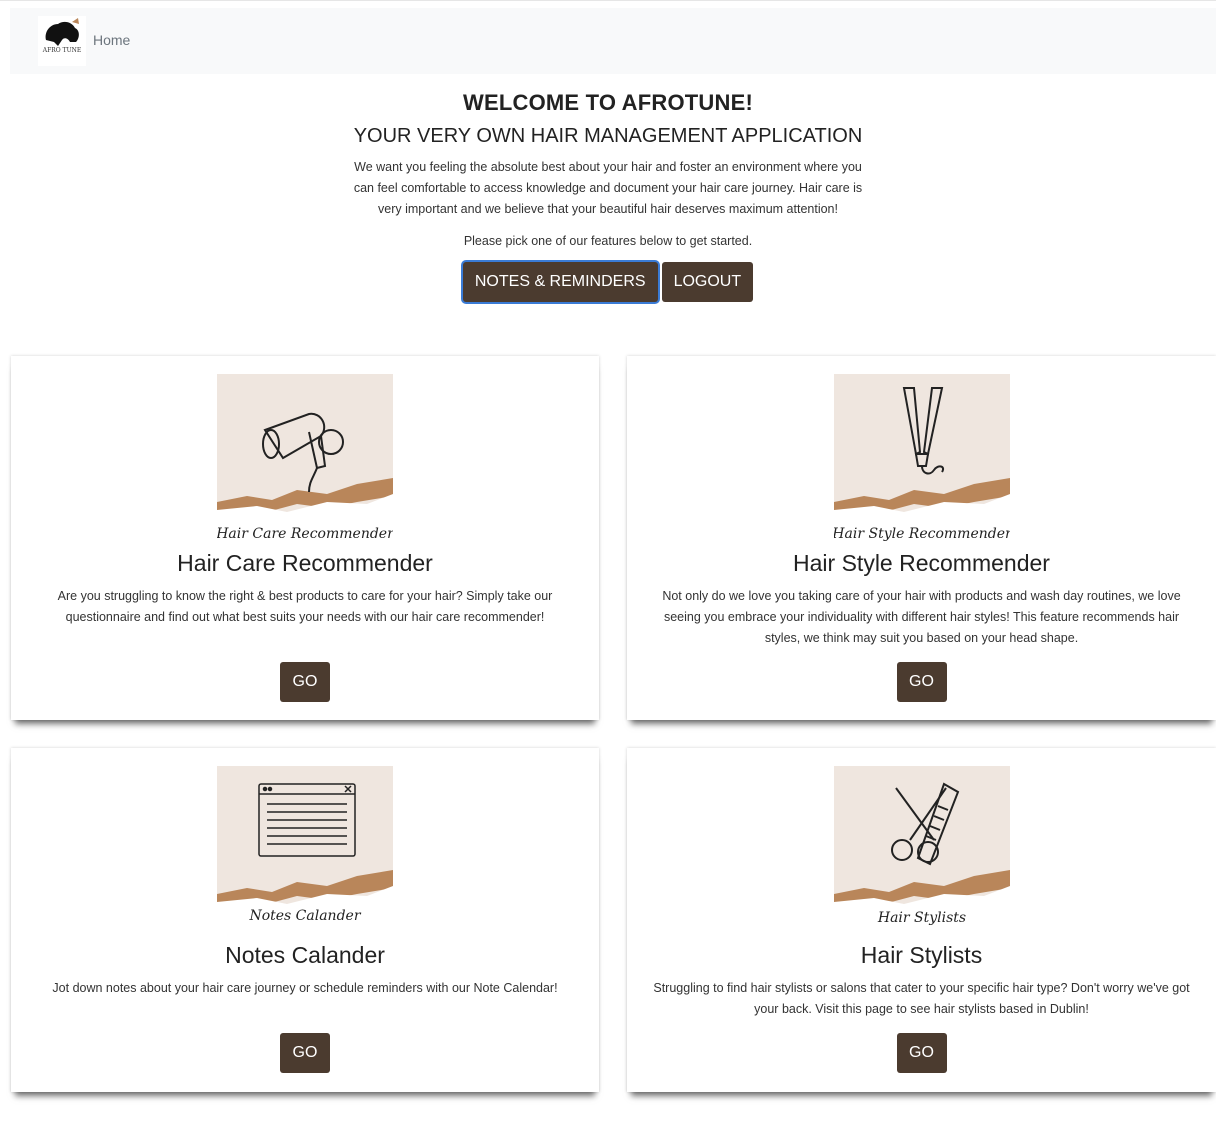 Image resolution: width=1216 pixels, height=1126 pixels. What do you see at coordinates (921, 682) in the screenshot?
I see `hair-style-go-button: GO` at bounding box center [921, 682].